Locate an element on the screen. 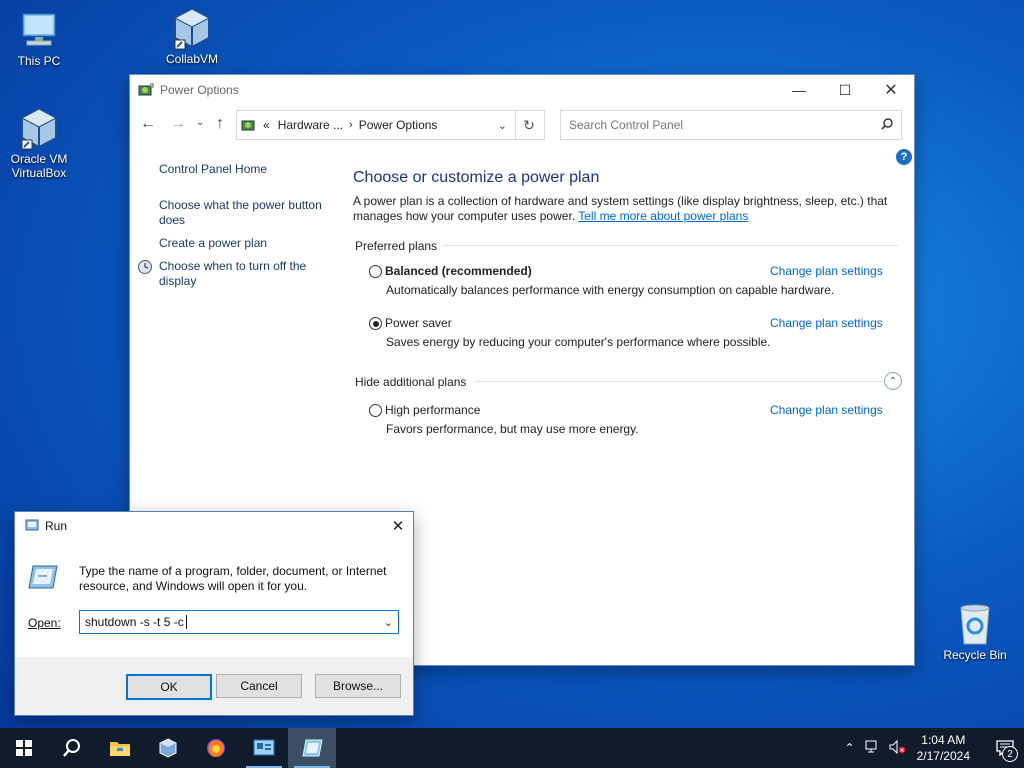 The width and height of the screenshot is (1024, 768). volume-muted-icon is located at coordinates (898, 748).